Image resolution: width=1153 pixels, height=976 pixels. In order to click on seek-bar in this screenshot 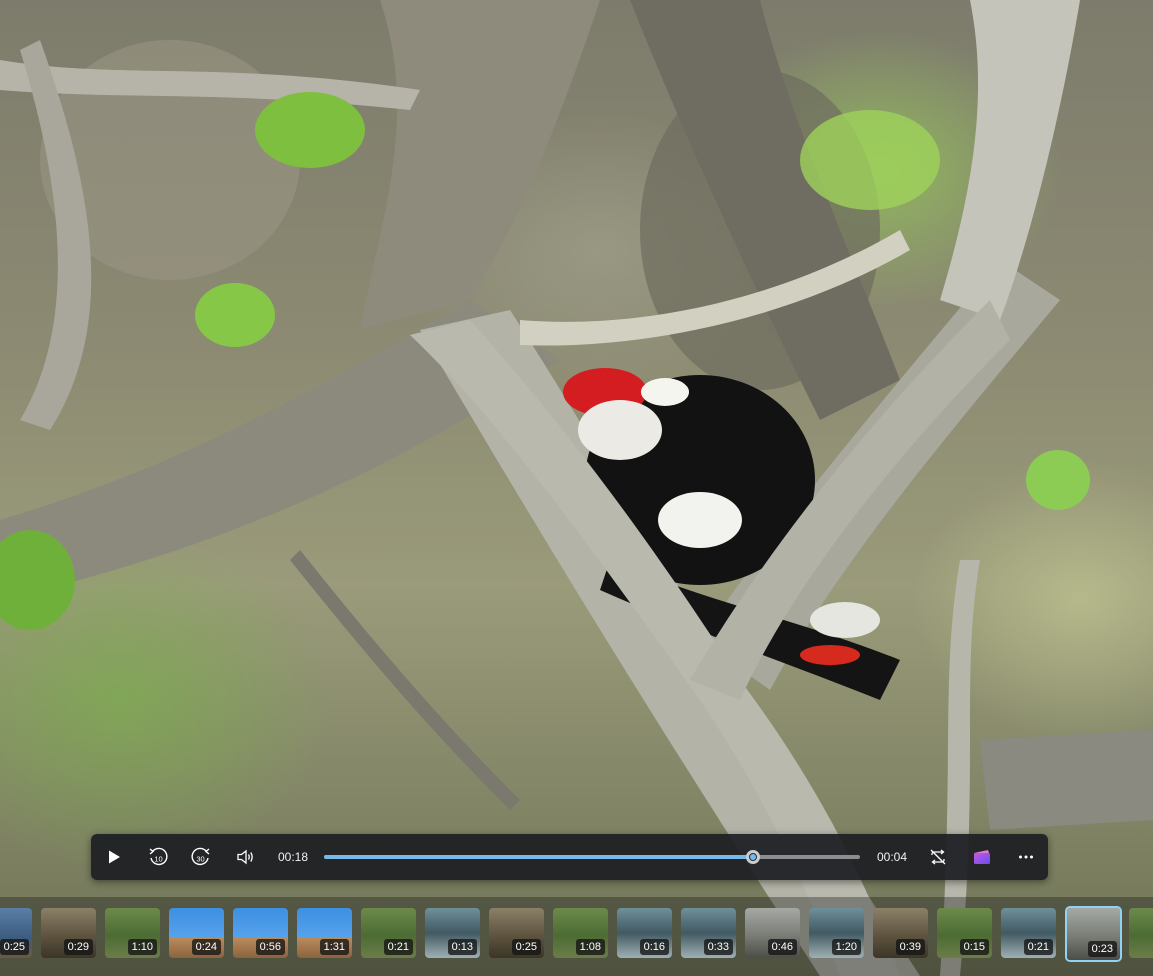, I will do `click(592, 857)`.